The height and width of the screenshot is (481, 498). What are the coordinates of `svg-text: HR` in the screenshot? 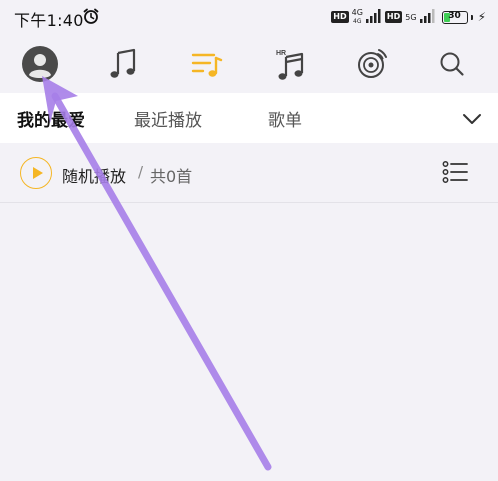 It's located at (281, 53).